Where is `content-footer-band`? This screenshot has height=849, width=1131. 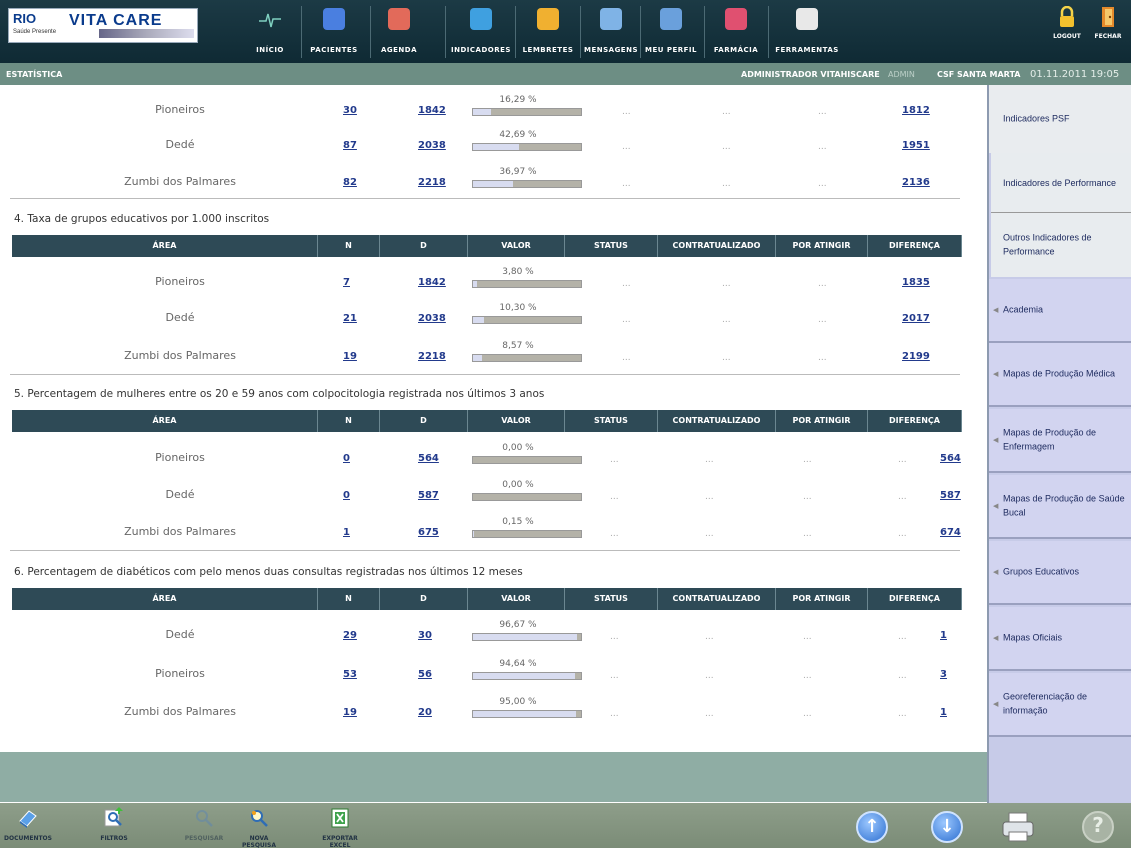 content-footer-band is located at coordinates (493, 777).